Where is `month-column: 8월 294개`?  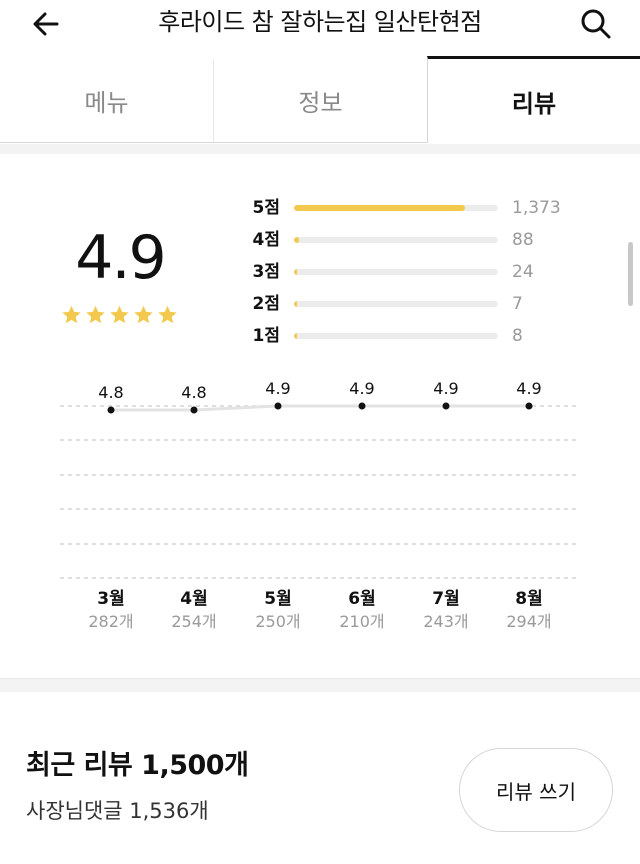
month-column: 8월 294개 is located at coordinates (529, 611).